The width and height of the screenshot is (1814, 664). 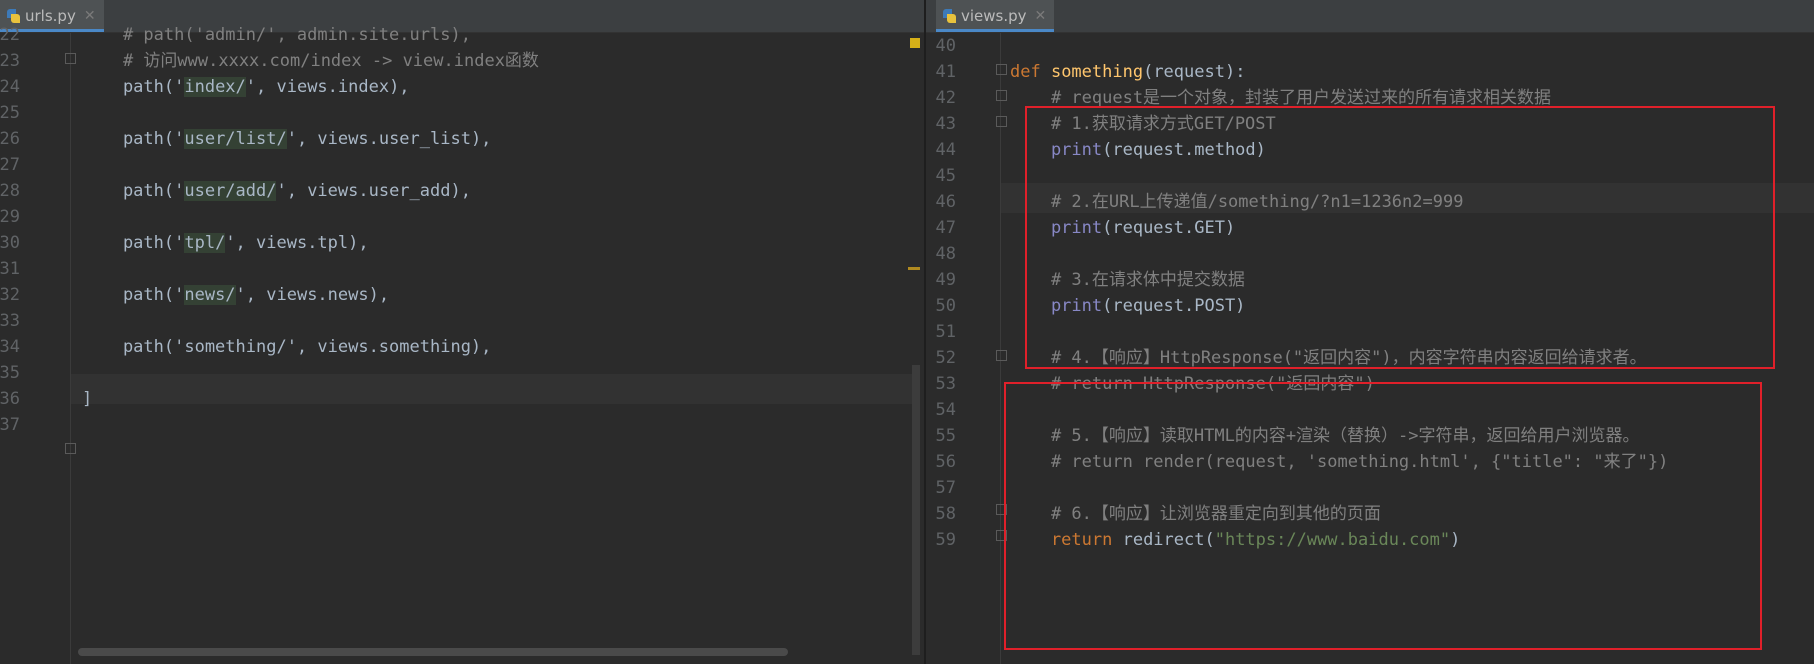 What do you see at coordinates (10, 165) in the screenshot?
I see `line-number: 27` at bounding box center [10, 165].